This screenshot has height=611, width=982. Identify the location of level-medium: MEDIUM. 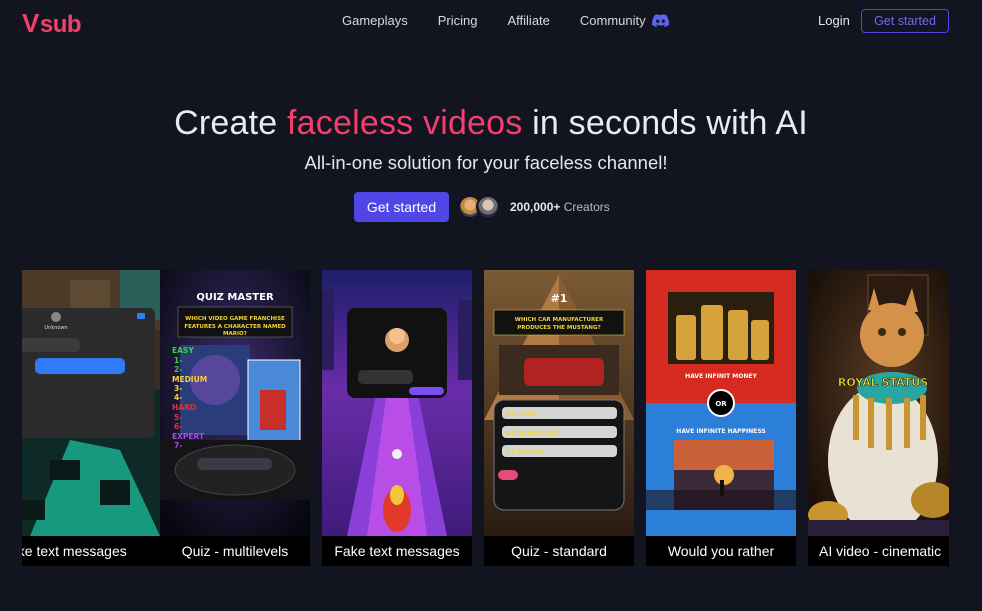
(189, 379).